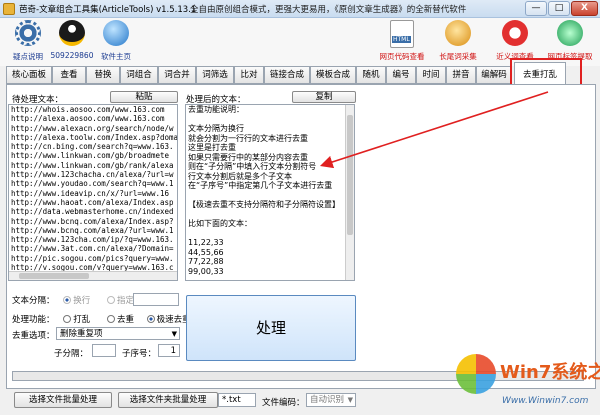 This screenshot has width=600, height=415. Describe the element at coordinates (29, 75) in the screenshot. I see `tab-core-panel: 核心面板` at that location.